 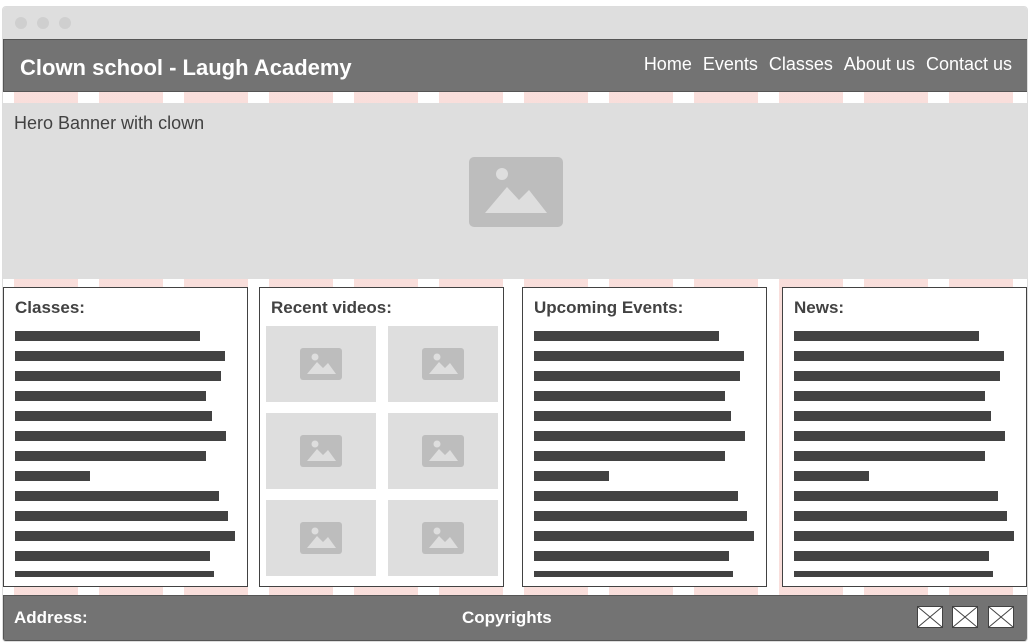 I want to click on news-title: News:, so click(x=819, y=307).